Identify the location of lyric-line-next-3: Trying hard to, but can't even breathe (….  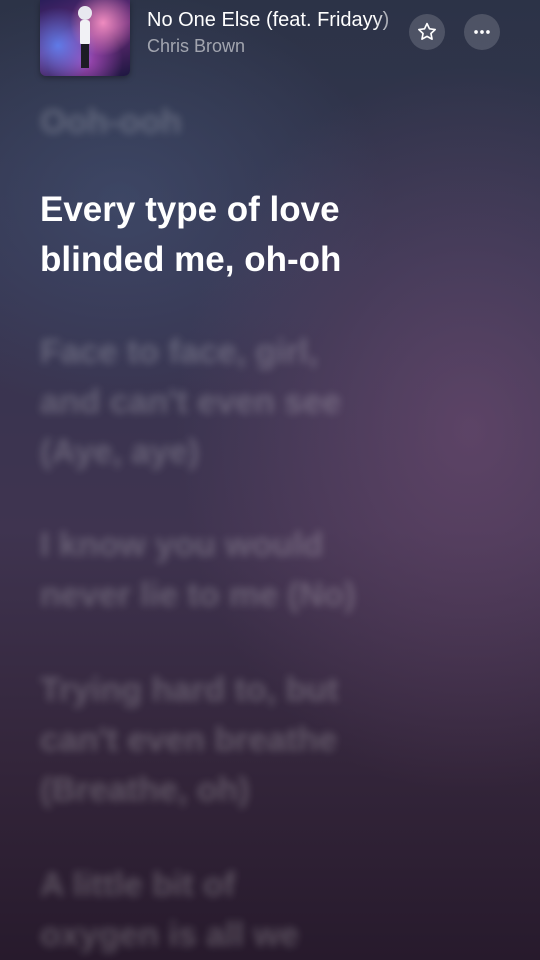
(250, 740).